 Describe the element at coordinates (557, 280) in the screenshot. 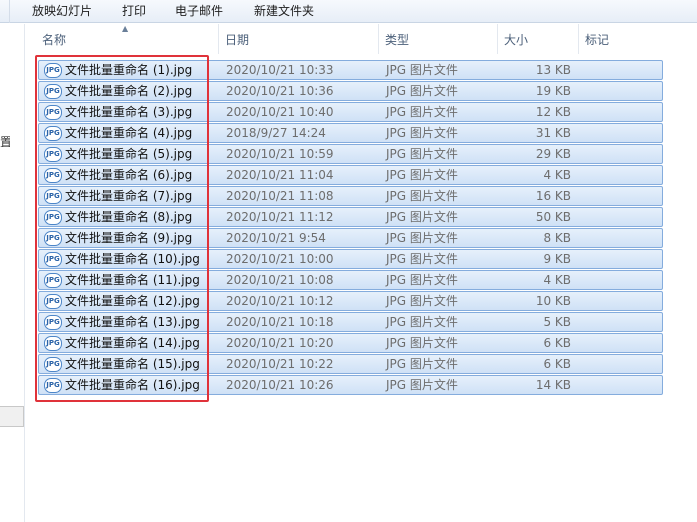

I see `file-size: 4 KB` at that location.